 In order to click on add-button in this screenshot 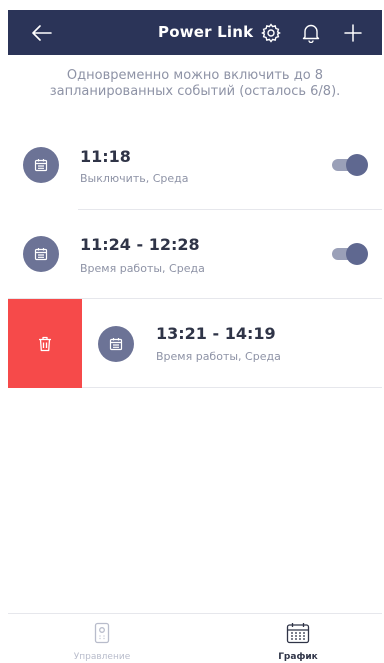, I will do `click(353, 32)`.